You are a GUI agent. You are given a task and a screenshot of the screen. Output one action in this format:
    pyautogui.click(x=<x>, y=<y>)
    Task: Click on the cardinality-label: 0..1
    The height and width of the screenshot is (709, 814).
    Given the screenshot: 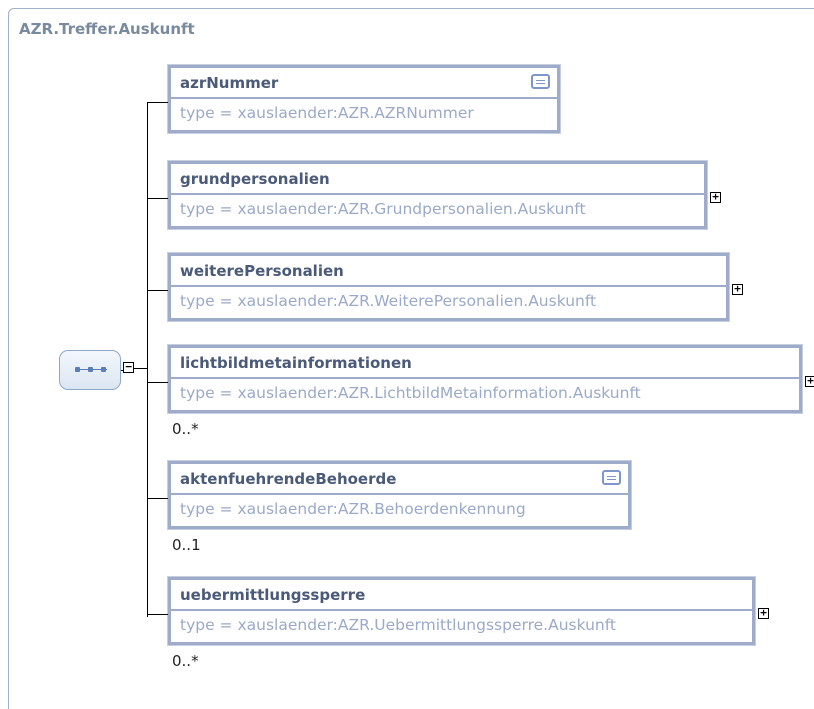 What is the action you would take?
    pyautogui.click(x=186, y=545)
    